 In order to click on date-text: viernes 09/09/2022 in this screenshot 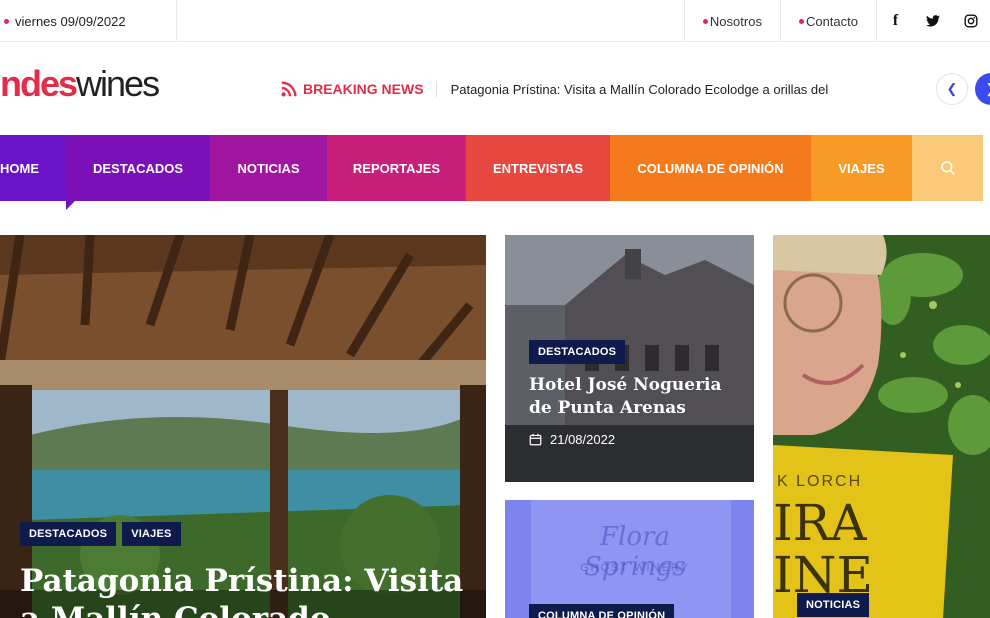, I will do `click(70, 21)`.